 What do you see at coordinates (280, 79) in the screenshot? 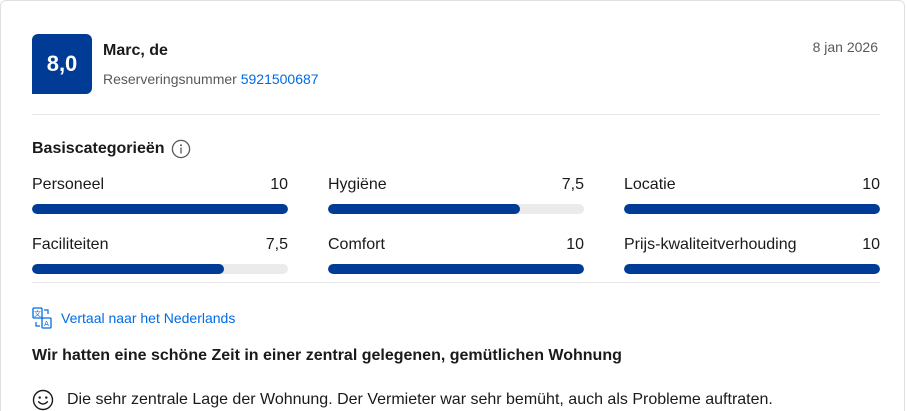
I see `reservation-number-link: 5921500687` at bounding box center [280, 79].